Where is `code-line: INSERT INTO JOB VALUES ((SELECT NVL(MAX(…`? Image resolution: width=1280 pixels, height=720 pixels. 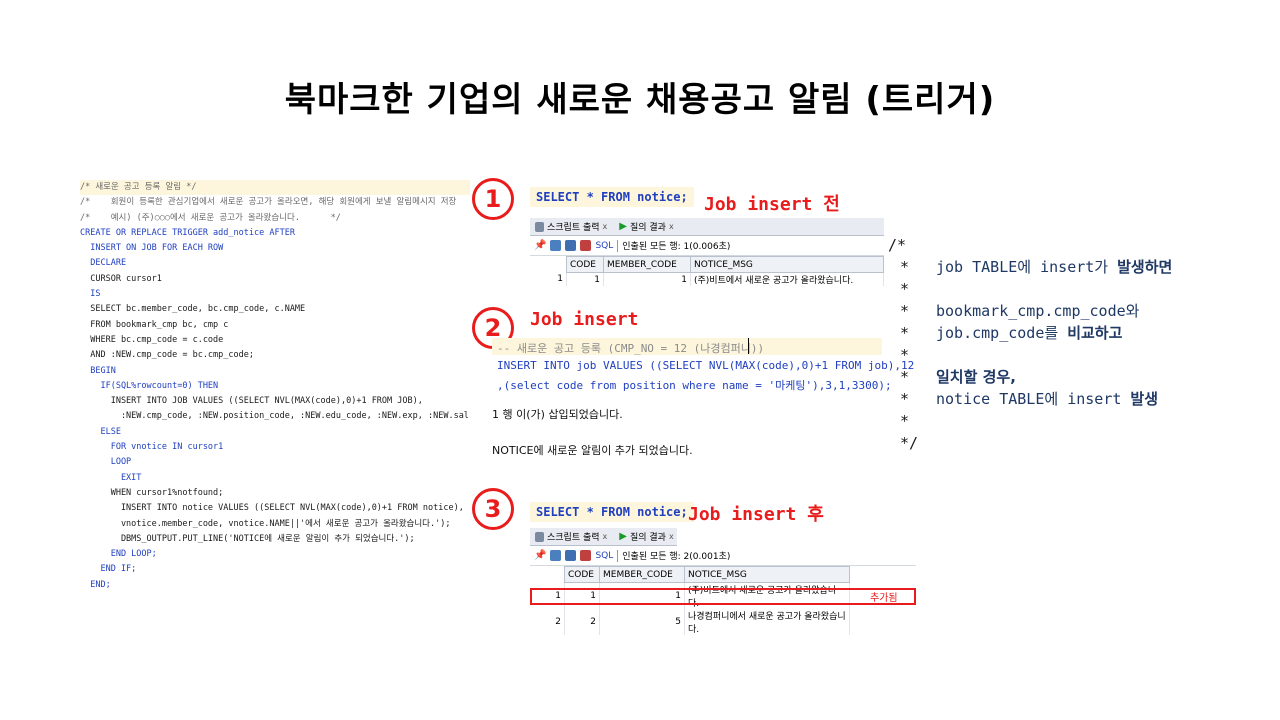
code-line: INSERT INTO JOB VALUES ((SELECT NVL(MAX(… is located at coordinates (251, 401).